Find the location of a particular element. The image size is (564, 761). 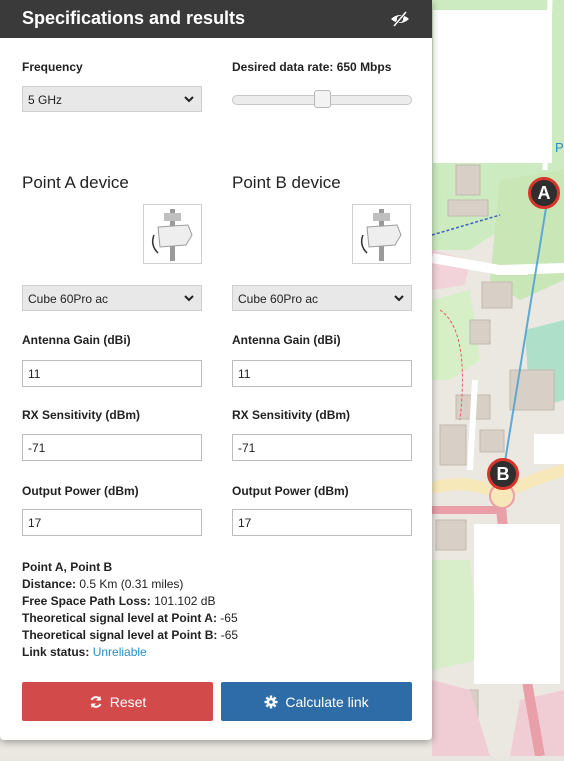

eye-slash-icon is located at coordinates (400, 19).